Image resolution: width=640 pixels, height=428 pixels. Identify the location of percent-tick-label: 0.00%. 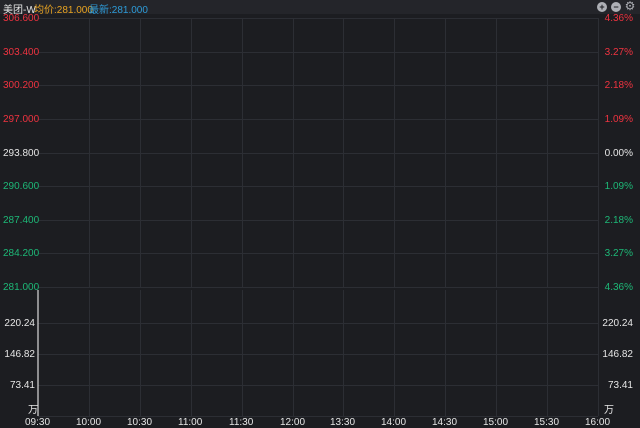
(618, 153).